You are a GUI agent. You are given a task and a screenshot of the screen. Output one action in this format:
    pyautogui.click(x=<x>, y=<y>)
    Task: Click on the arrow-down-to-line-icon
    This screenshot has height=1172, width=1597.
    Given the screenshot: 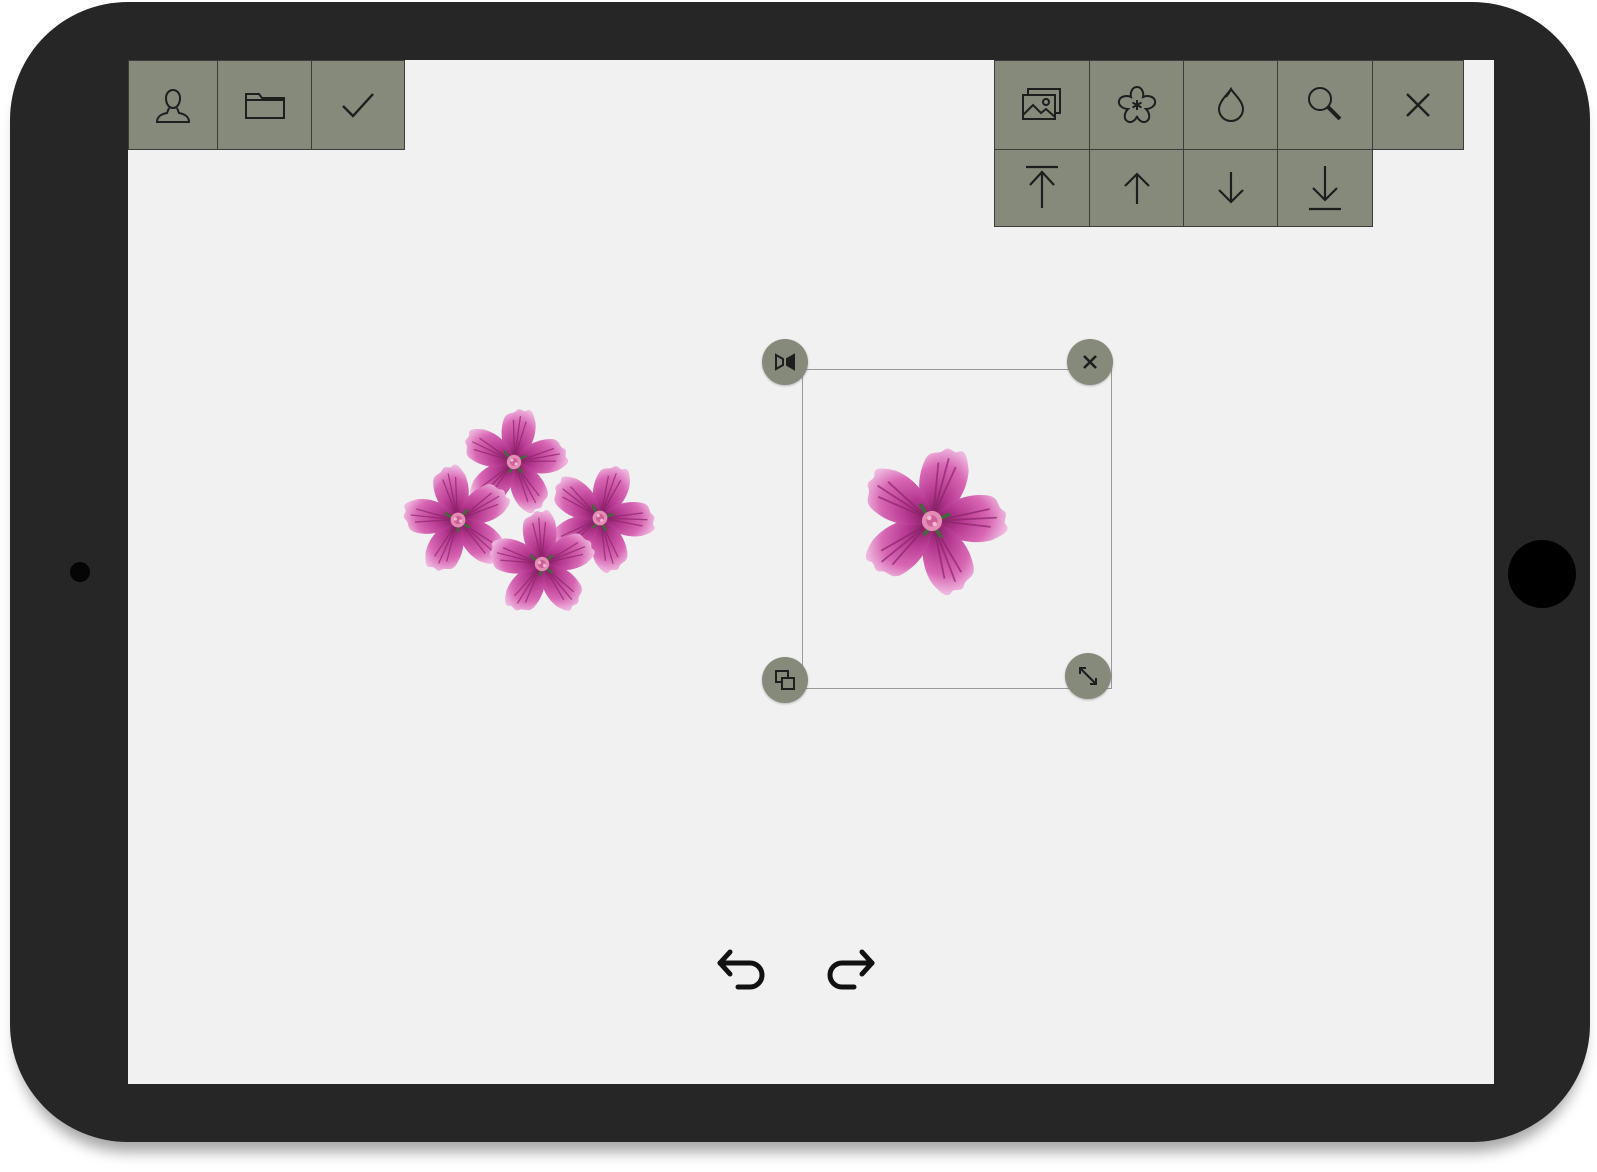 What is the action you would take?
    pyautogui.click(x=1325, y=188)
    